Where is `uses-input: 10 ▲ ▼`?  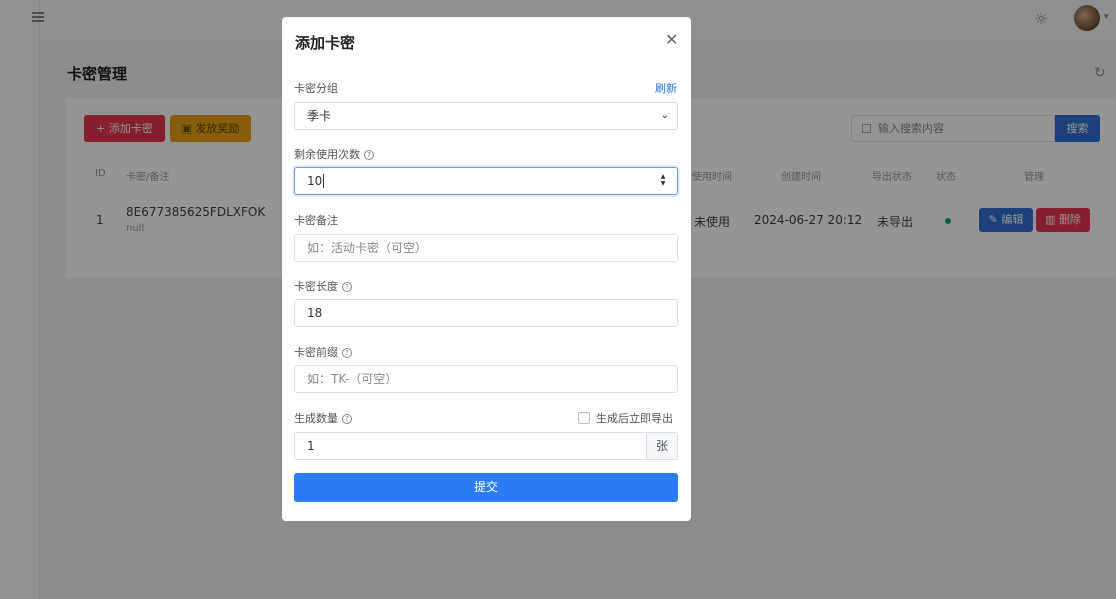
uses-input: 10 ▲ ▼ is located at coordinates (486, 181).